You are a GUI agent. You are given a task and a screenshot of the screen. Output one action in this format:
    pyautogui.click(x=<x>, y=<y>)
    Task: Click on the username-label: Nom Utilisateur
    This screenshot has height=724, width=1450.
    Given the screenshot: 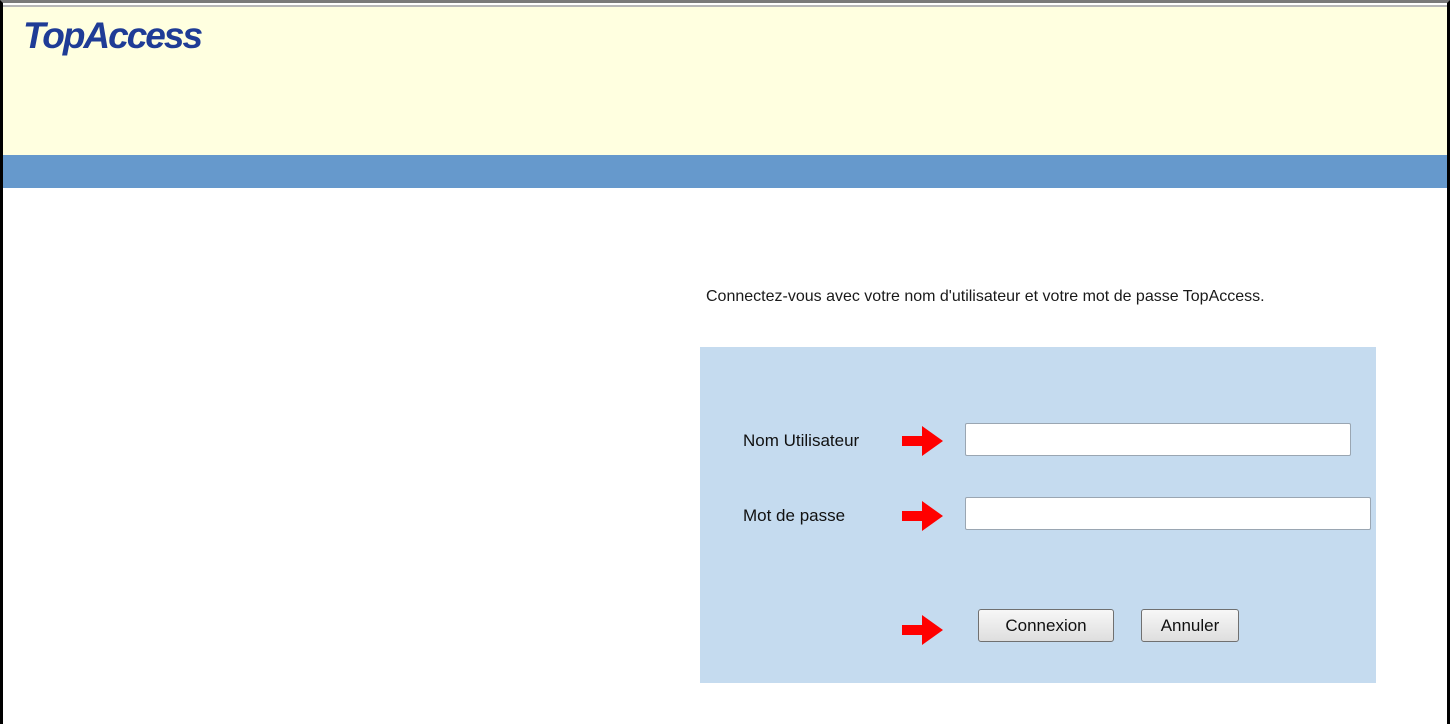 What is the action you would take?
    pyautogui.click(x=801, y=440)
    